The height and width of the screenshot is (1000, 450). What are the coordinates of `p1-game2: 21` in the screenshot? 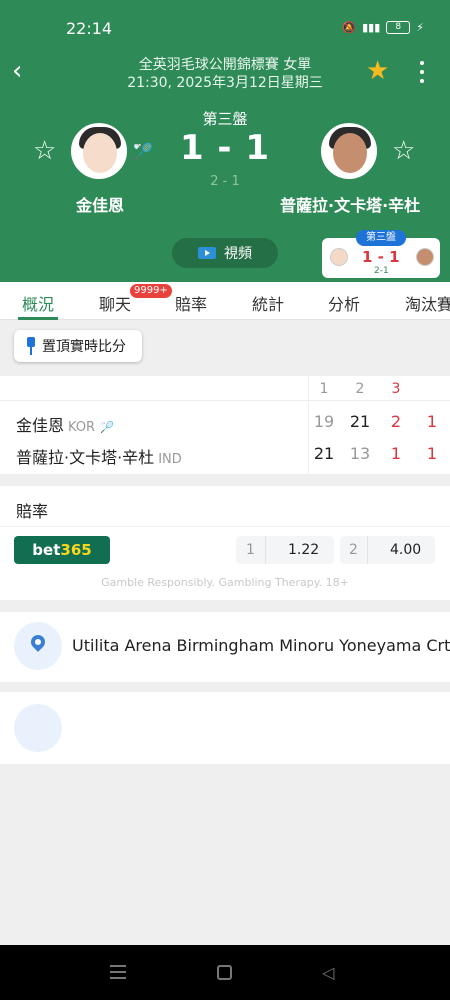 It's located at (360, 421).